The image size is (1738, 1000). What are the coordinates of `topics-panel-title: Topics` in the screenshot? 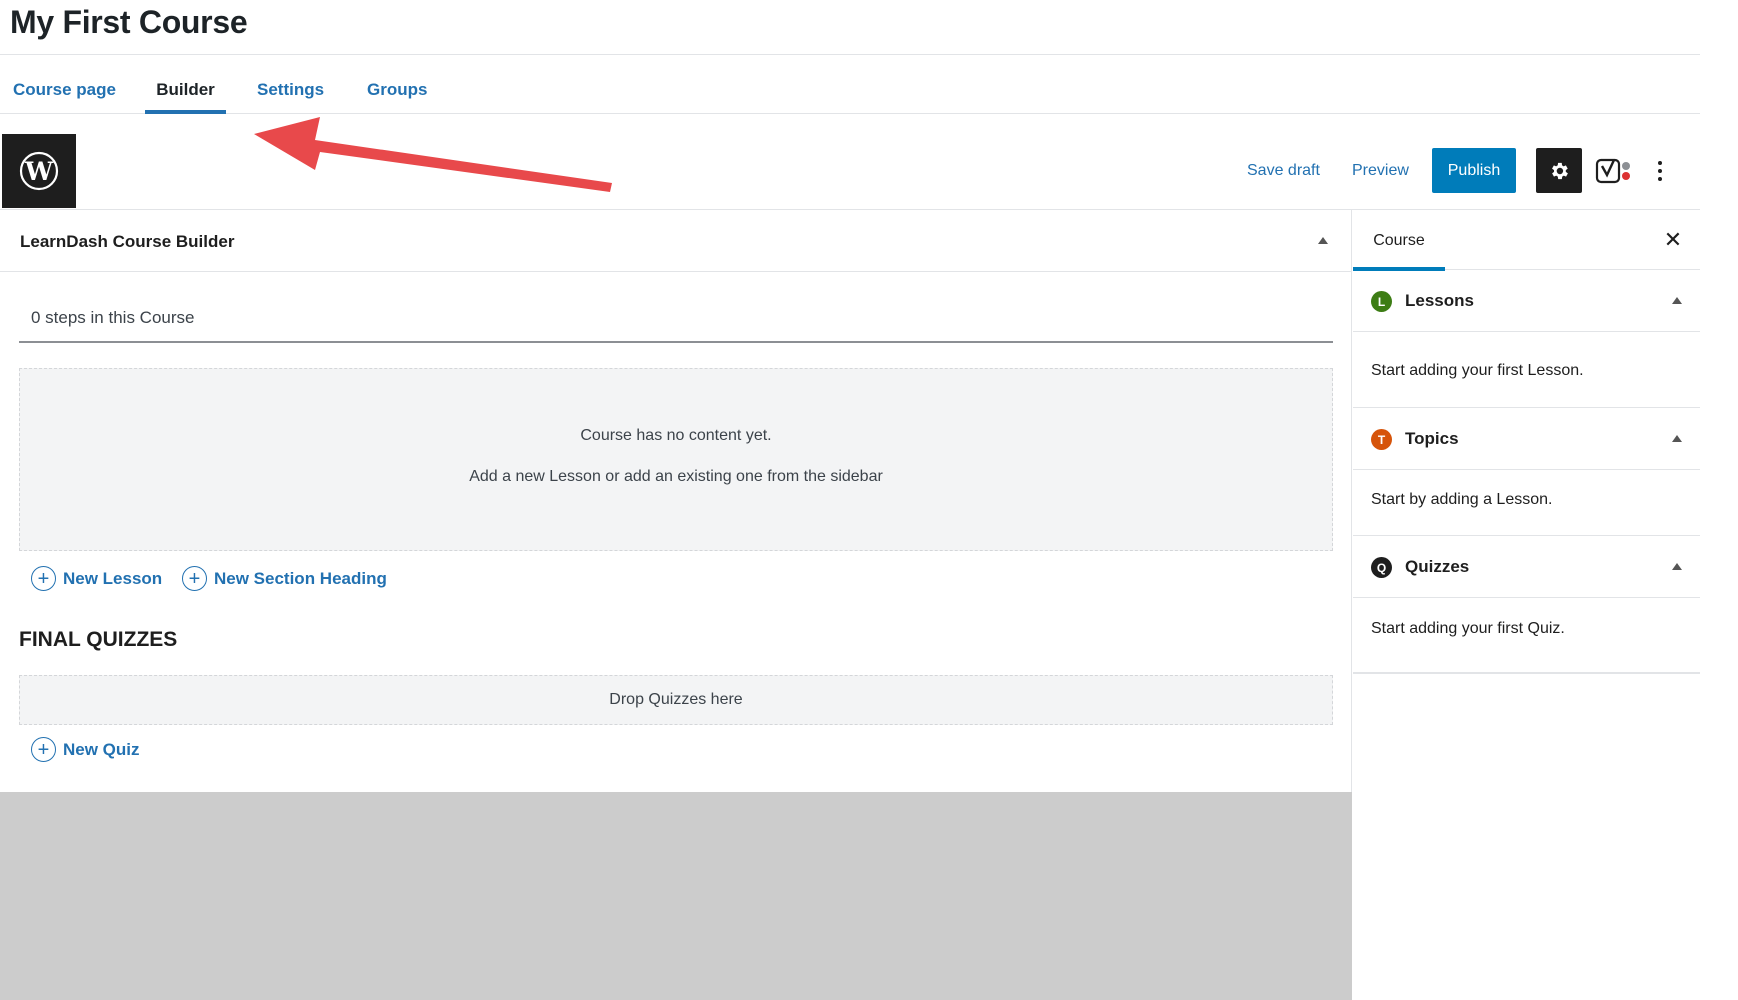 It's located at (1432, 438).